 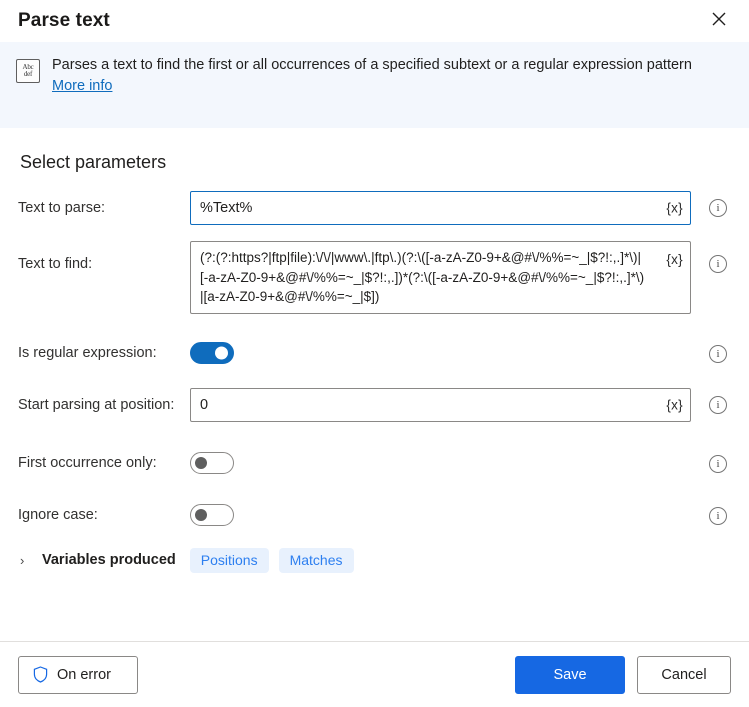 What do you see at coordinates (212, 462) in the screenshot?
I see `toggle-first-occurrence-only` at bounding box center [212, 462].